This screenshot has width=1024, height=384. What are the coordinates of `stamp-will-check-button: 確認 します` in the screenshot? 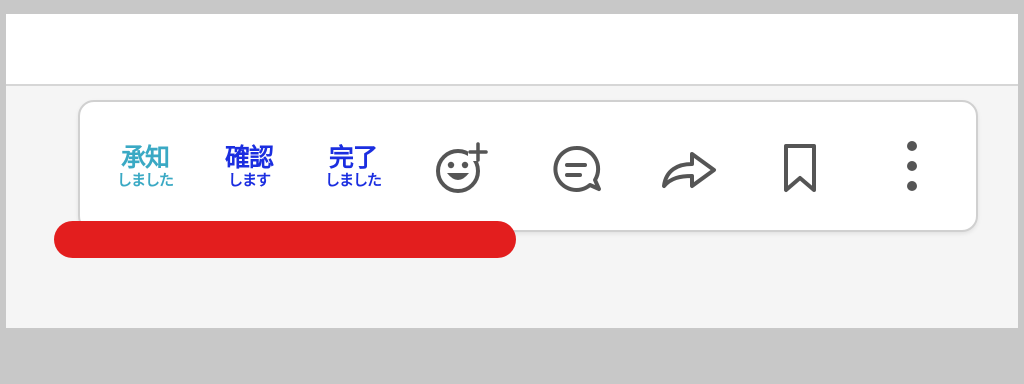 It's located at (249, 166).